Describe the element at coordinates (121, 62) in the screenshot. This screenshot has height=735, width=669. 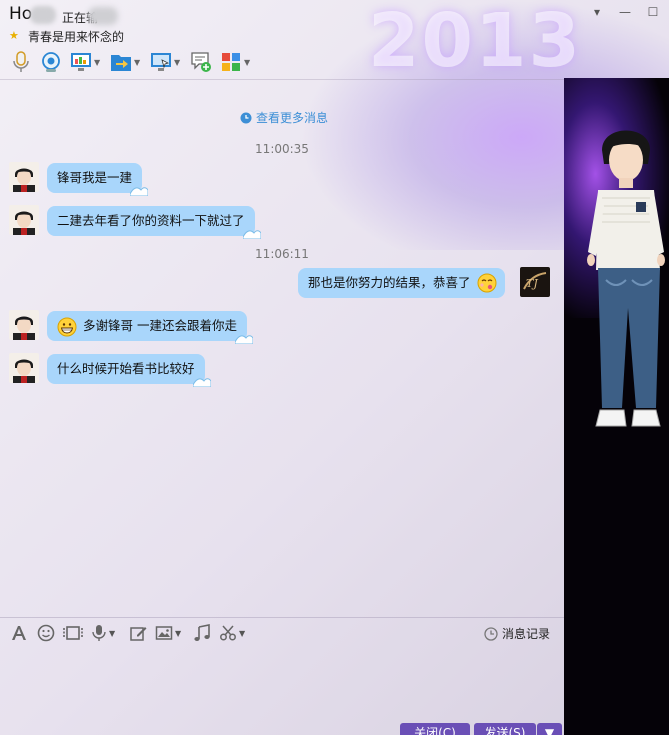
I see `send-file-icon` at that location.